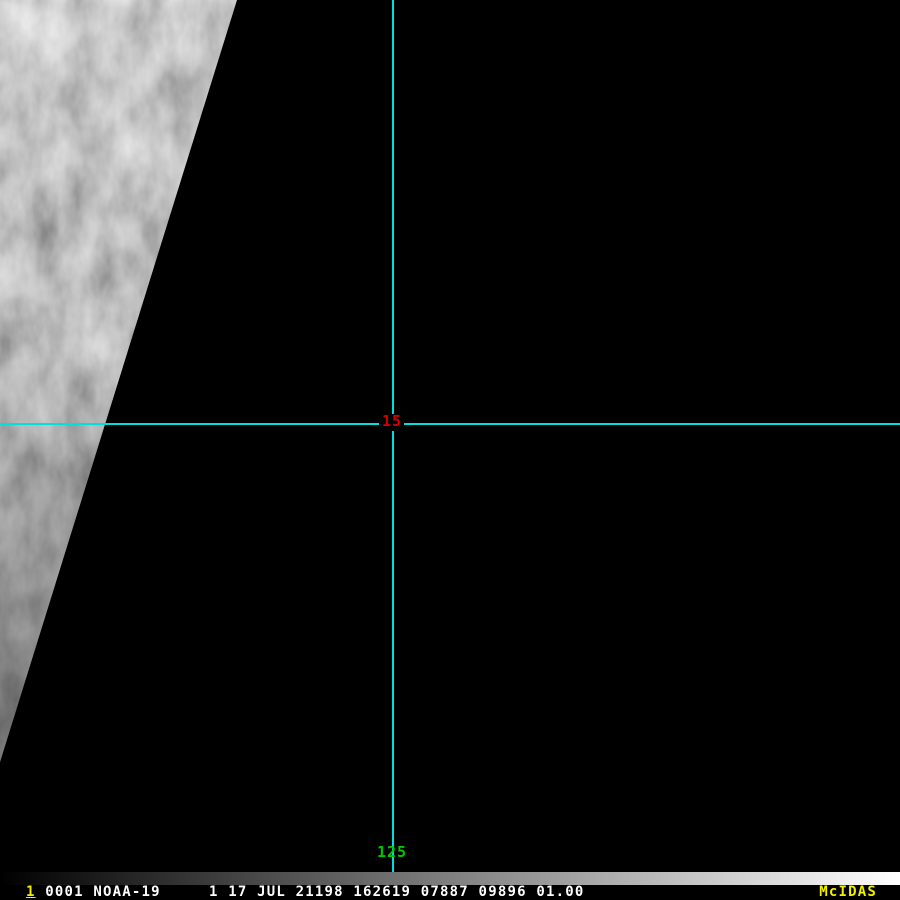 The height and width of the screenshot is (900, 900). I want to click on crosshair-horizontal-line-left, so click(189, 424).